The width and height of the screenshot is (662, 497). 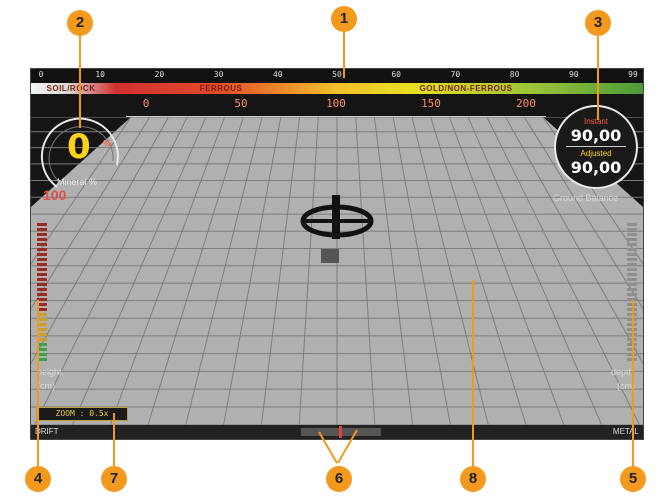 What do you see at coordinates (114, 479) in the screenshot?
I see `callout-7: 7` at bounding box center [114, 479].